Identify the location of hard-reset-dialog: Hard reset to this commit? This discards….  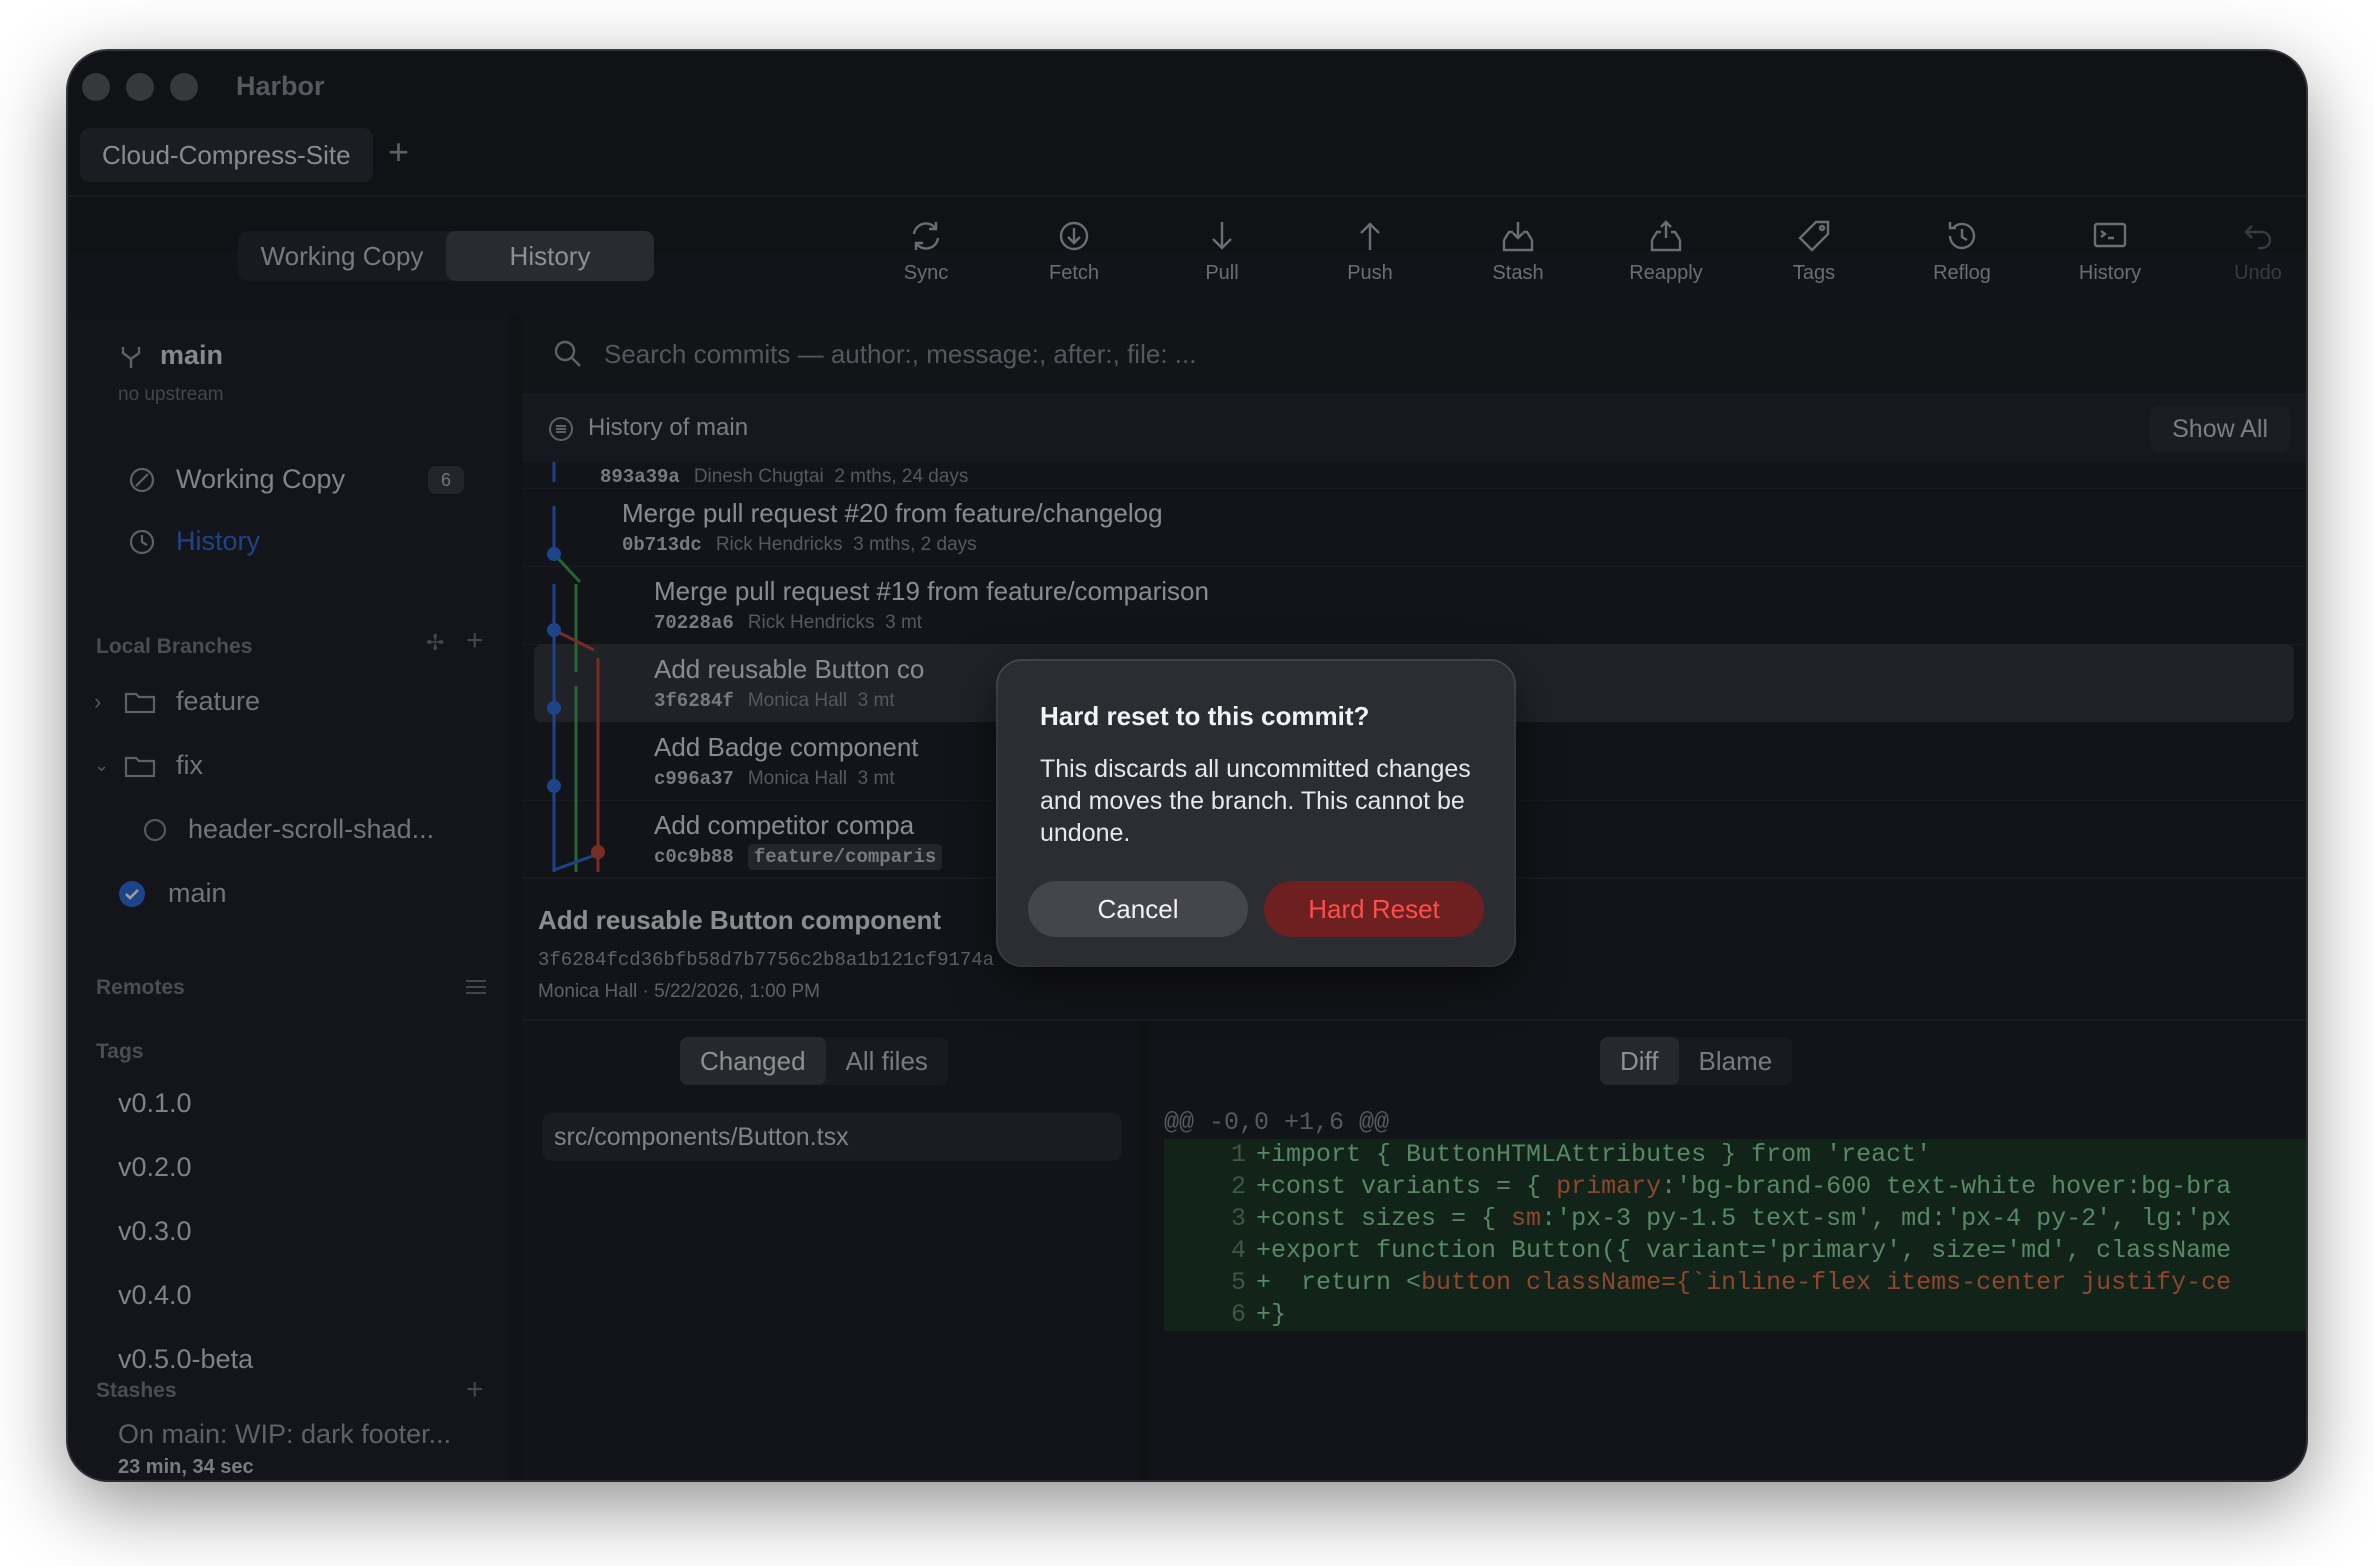
(1256, 813).